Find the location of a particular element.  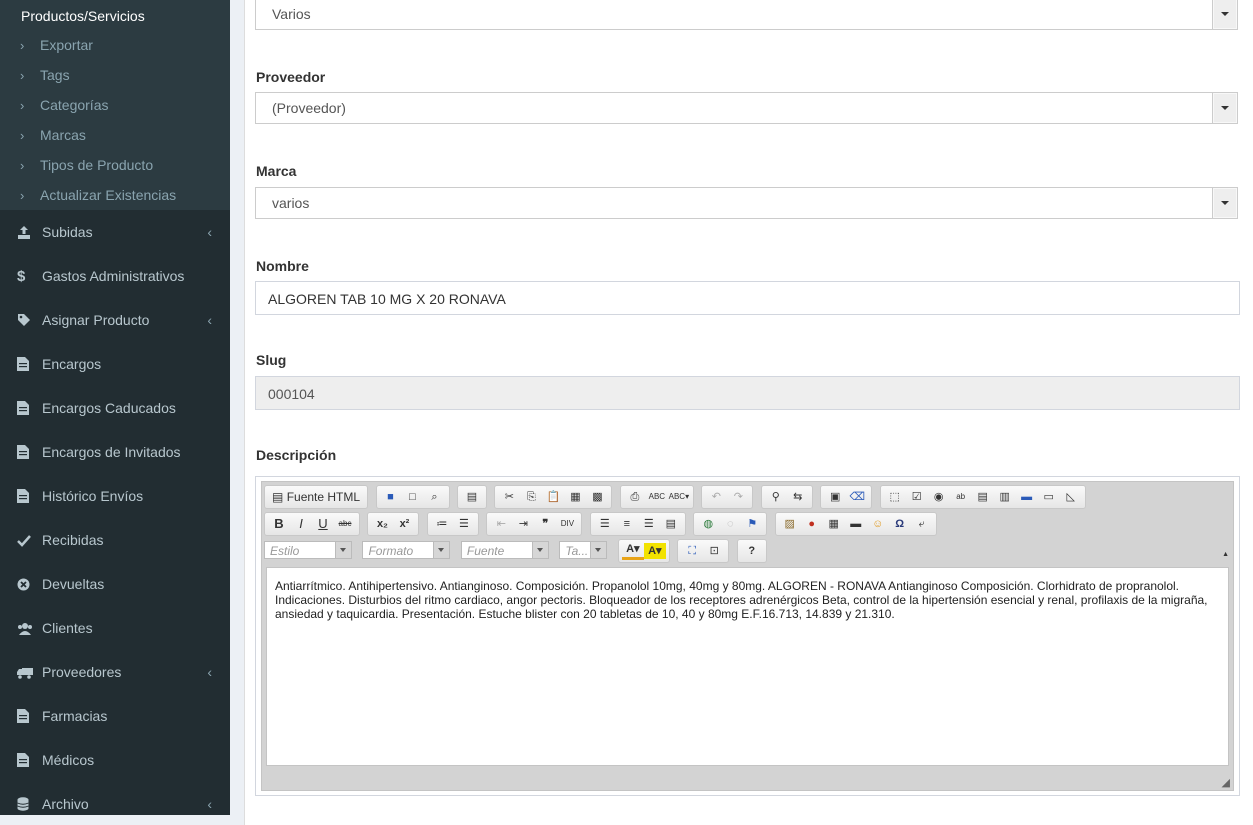

replace-icon: ⇆ is located at coordinates (798, 497).